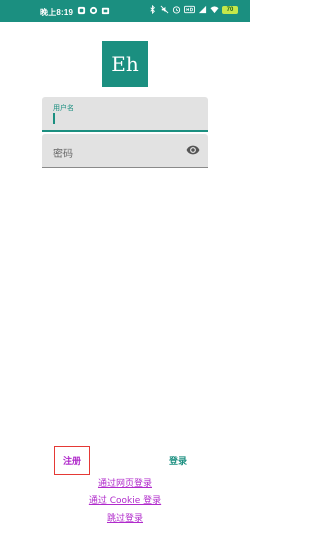  What do you see at coordinates (63, 154) in the screenshot?
I see `password-placeholder: 密码` at bounding box center [63, 154].